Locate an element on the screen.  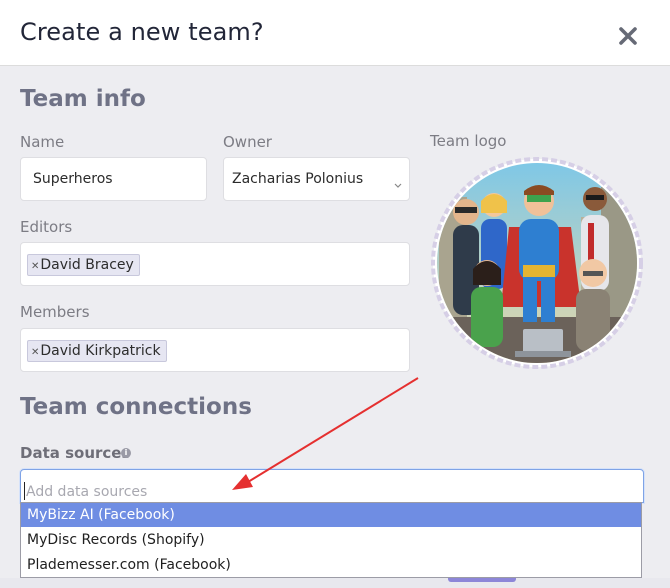
editor-tag: ✕David Bracey is located at coordinates (83, 265).